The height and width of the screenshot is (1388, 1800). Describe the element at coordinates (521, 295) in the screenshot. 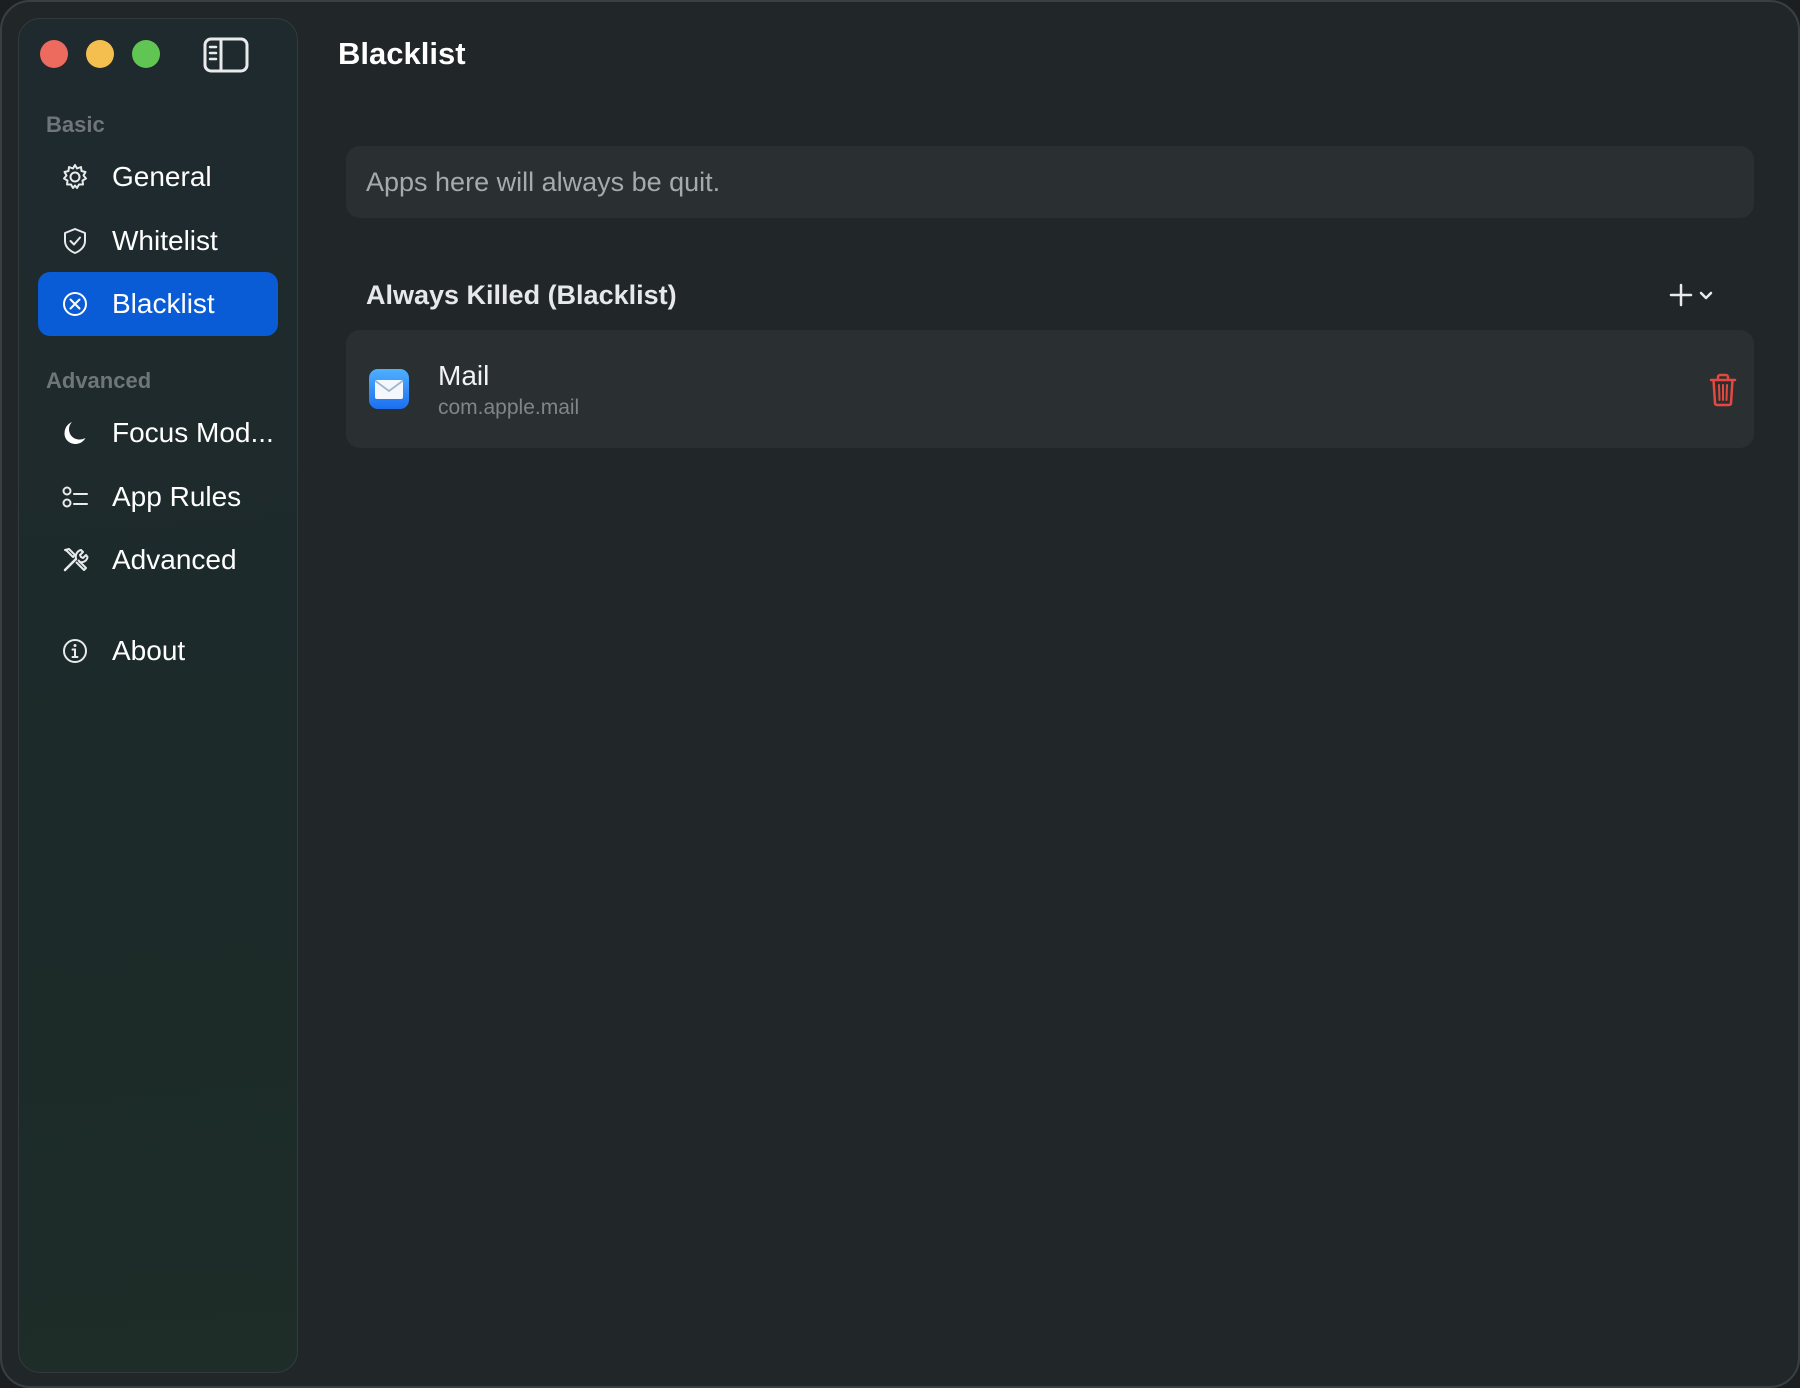

I see `section-title: Always Killed (Blacklist)` at that location.